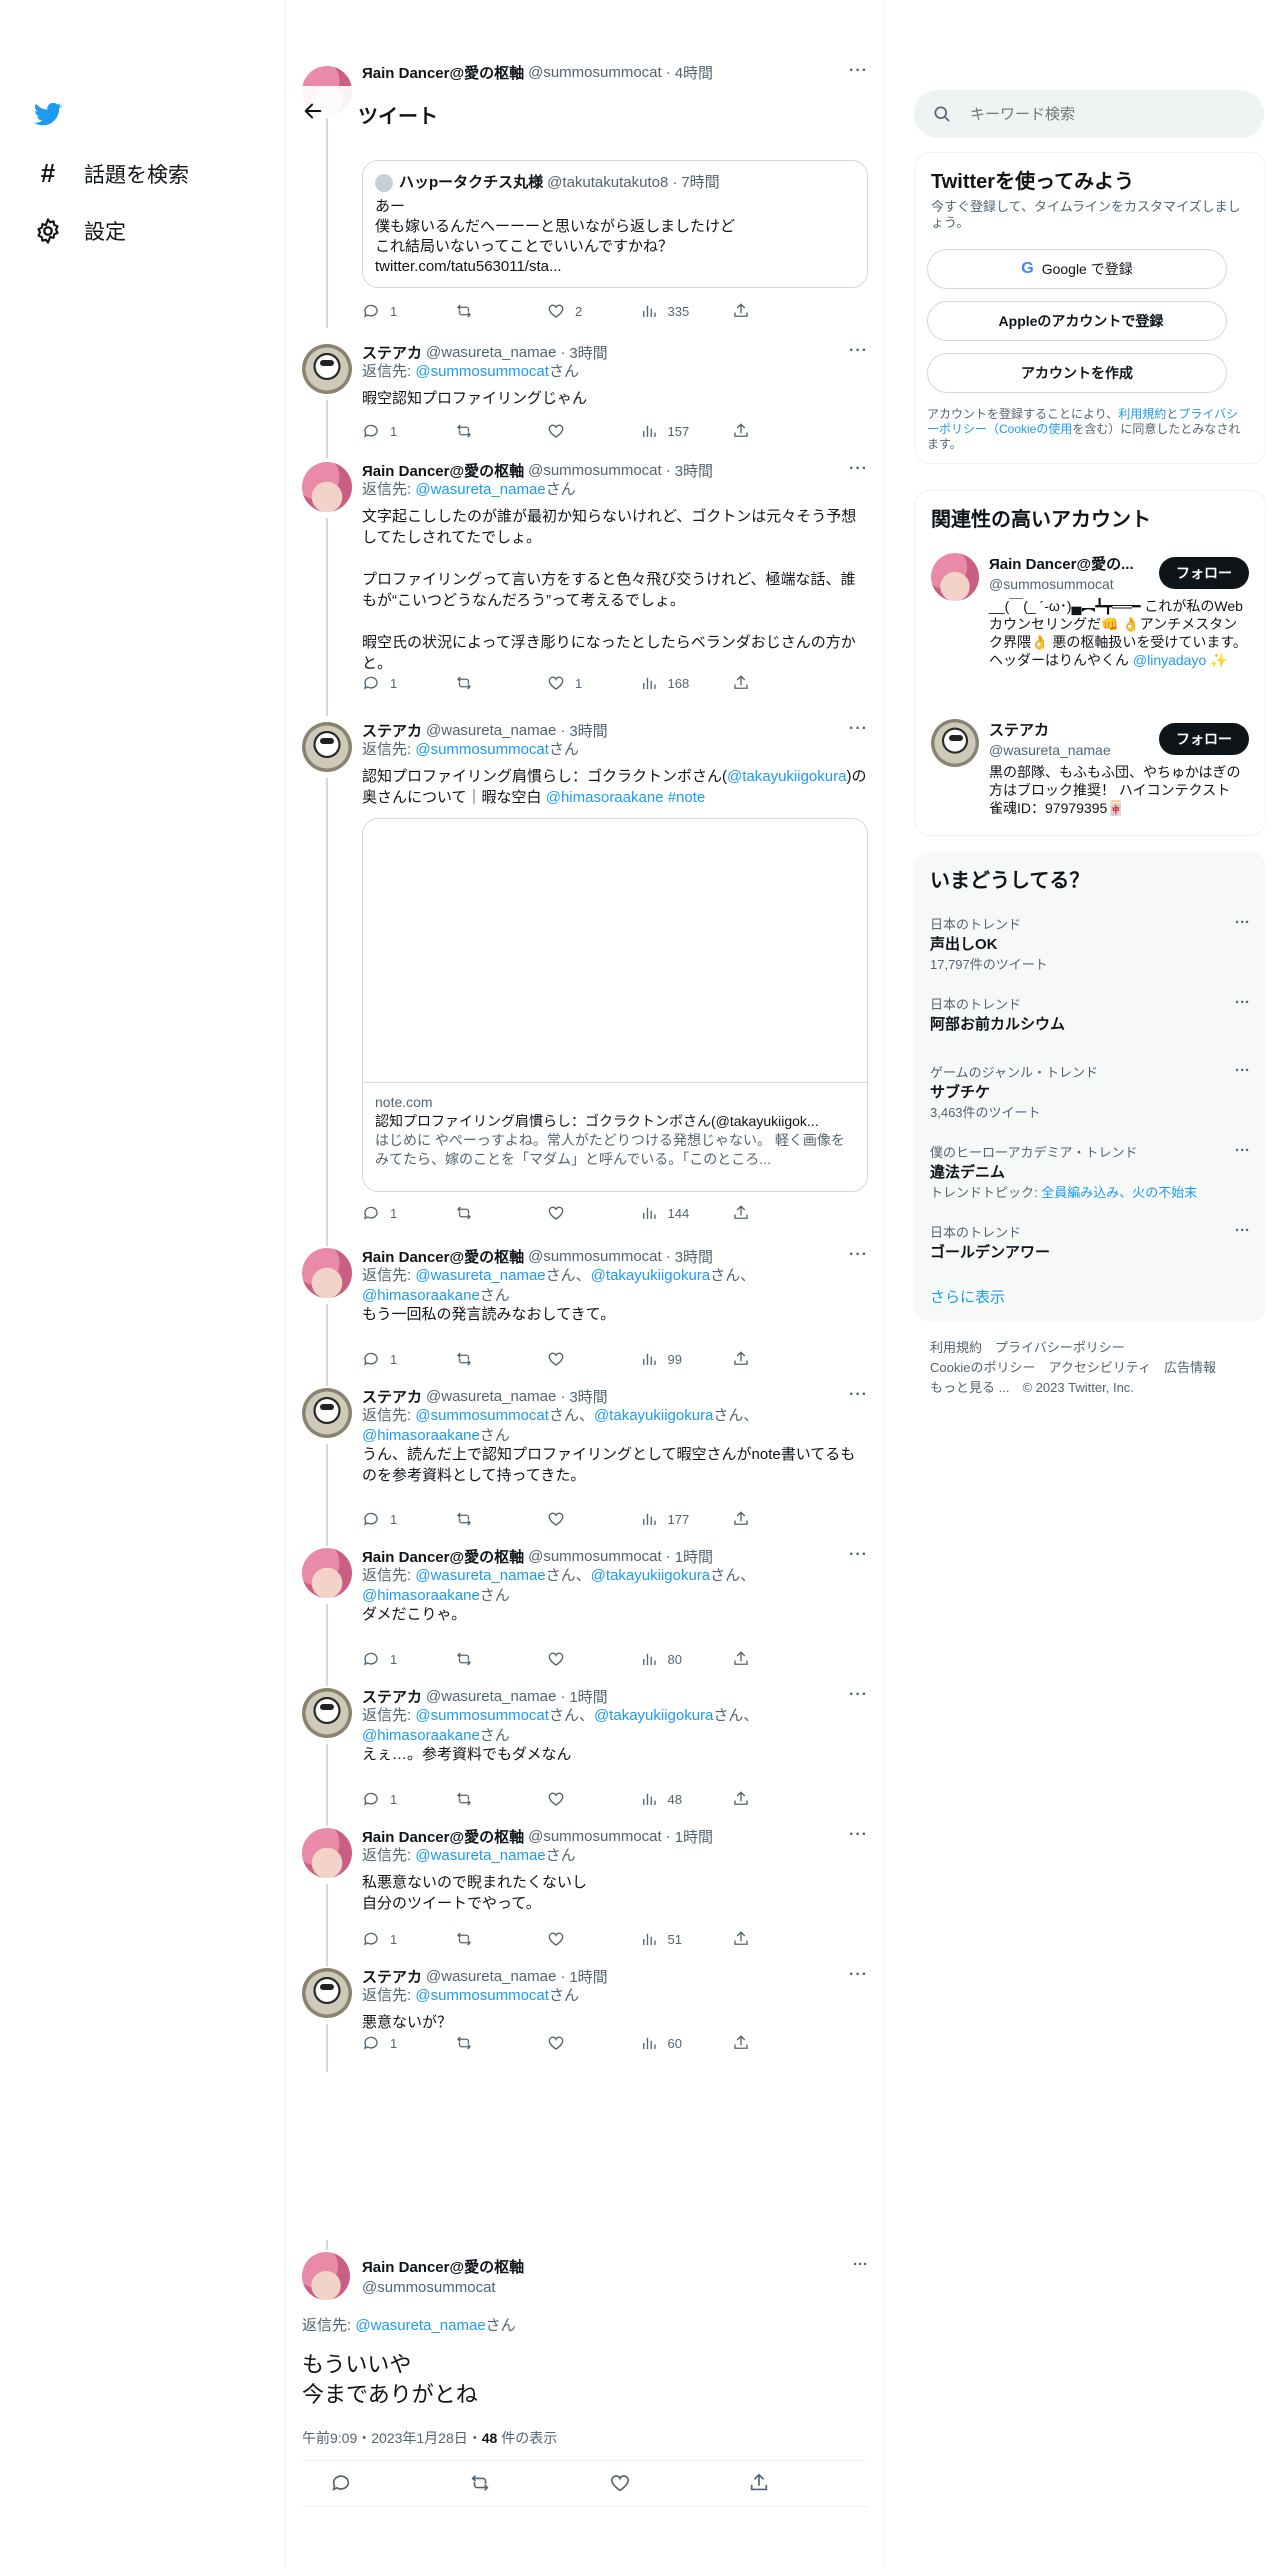 The height and width of the screenshot is (2568, 1284). I want to click on tweet-time: 1時間, so click(588, 1976).